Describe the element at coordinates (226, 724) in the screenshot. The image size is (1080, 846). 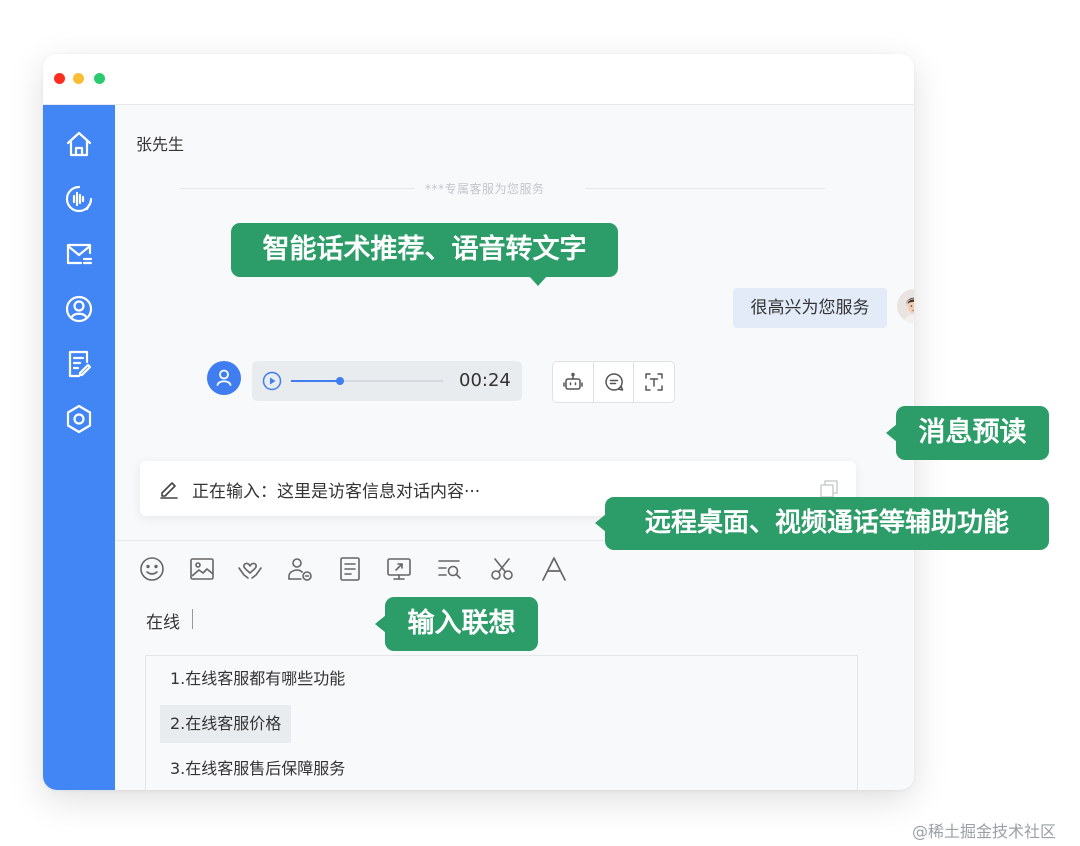
I see `suggestion-item-selected: 2.在线客服价格` at that location.